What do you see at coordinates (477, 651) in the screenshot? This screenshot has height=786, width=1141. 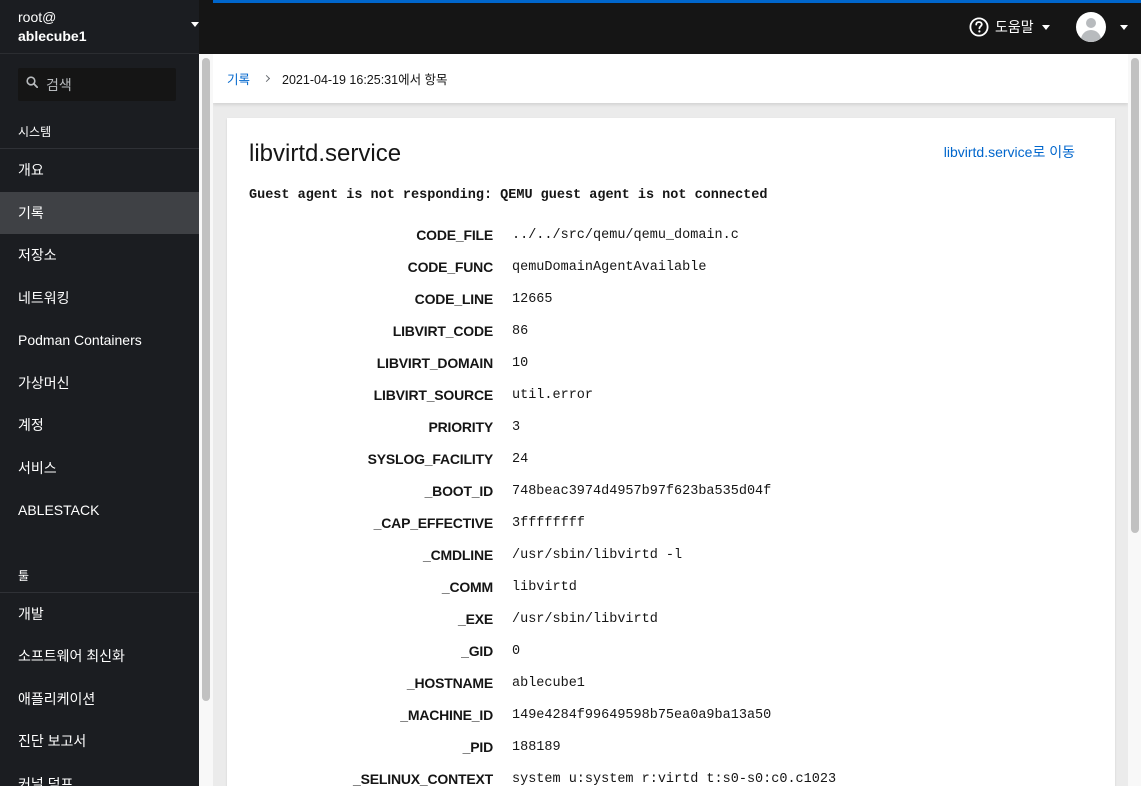 I see `field-key: _GID` at bounding box center [477, 651].